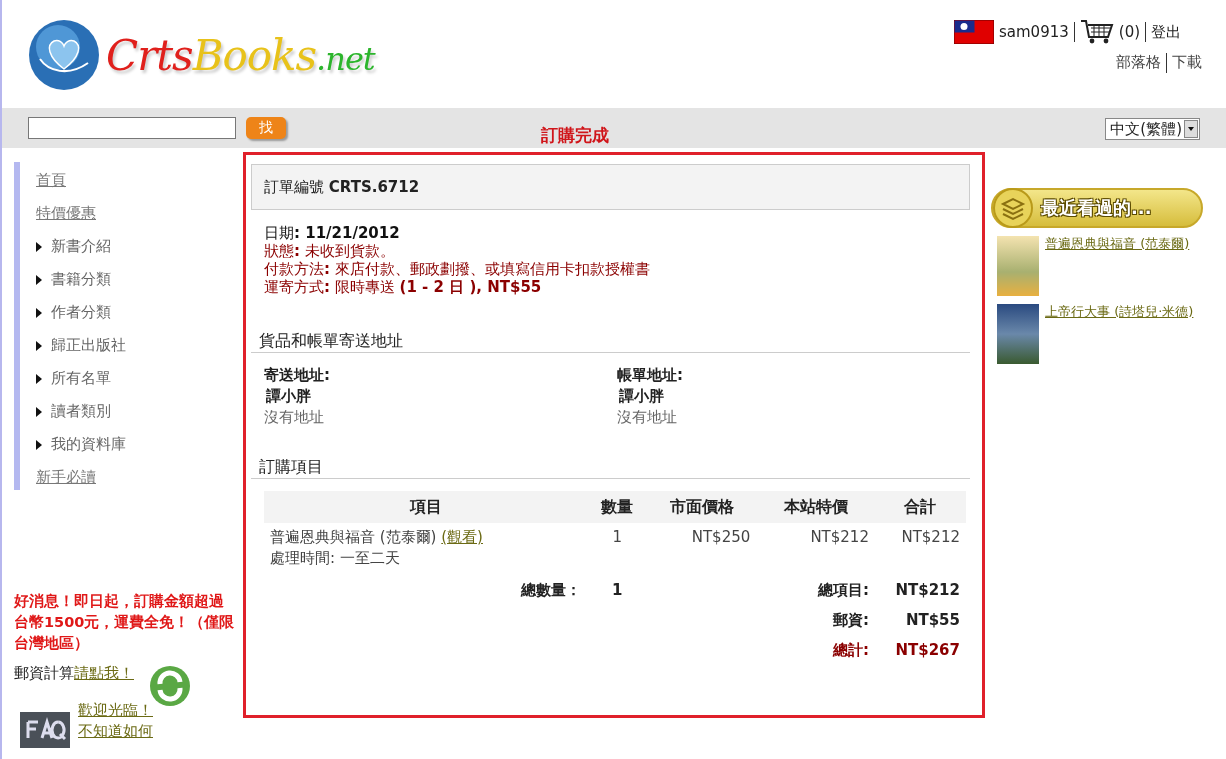 The image size is (1226, 759). Describe the element at coordinates (1152, 129) in the screenshot. I see `language-select: 中文(繁體)` at that location.